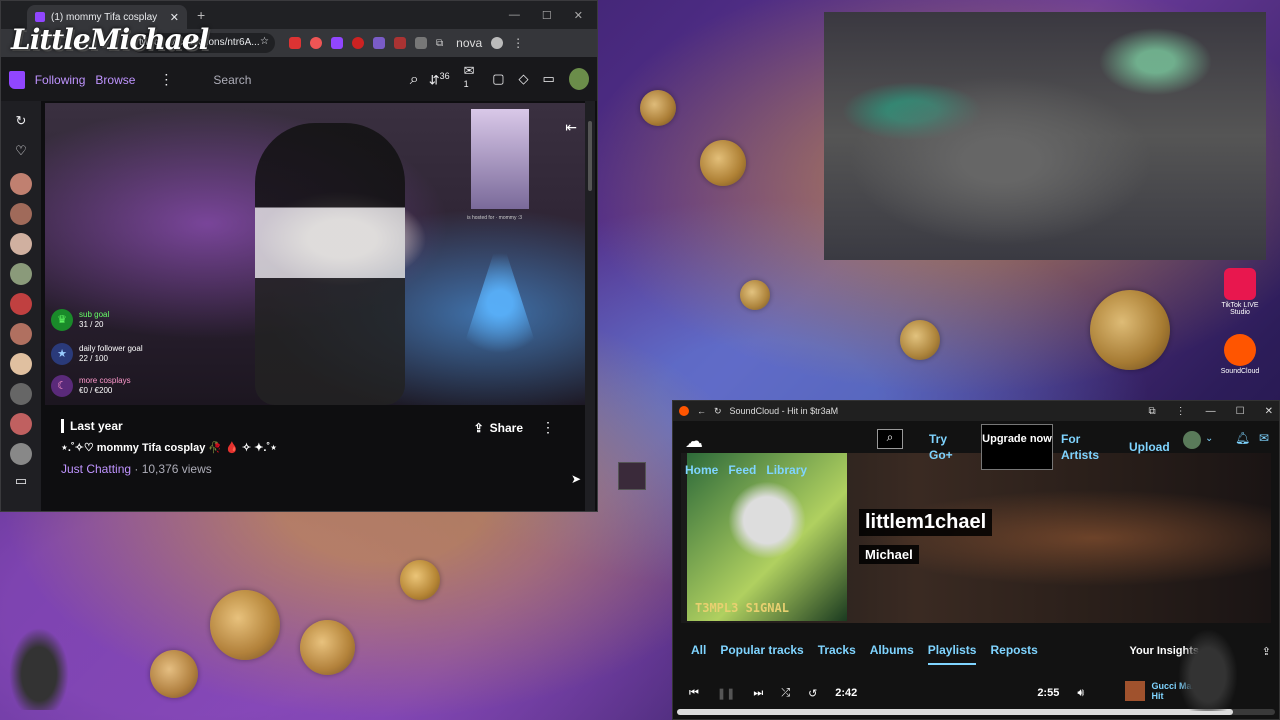 The height and width of the screenshot is (720, 1280). Describe the element at coordinates (1240, 309) in the screenshot. I see `shortcut-label: TikTok LIVE Studio` at that location.